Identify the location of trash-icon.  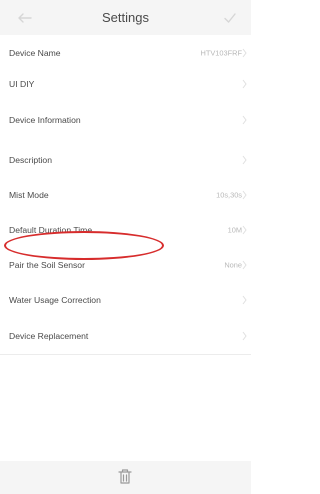
(125, 476).